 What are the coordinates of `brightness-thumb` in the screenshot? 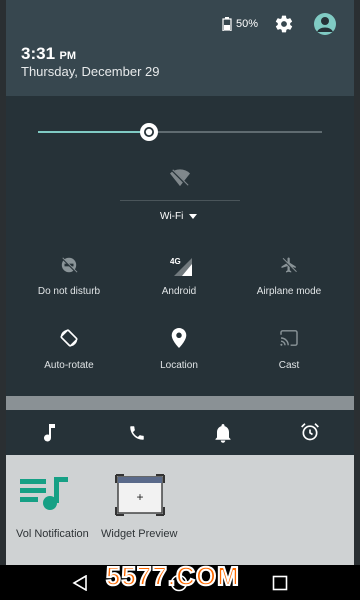 It's located at (149, 132).